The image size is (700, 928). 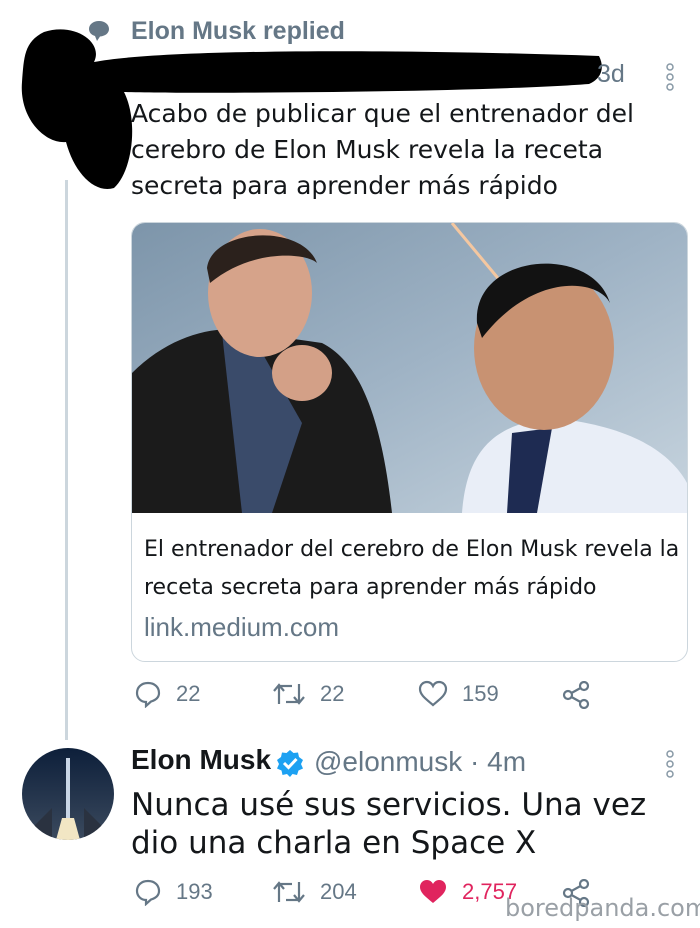 I want to click on tweet-timestamp: 3d, so click(x=611, y=74).